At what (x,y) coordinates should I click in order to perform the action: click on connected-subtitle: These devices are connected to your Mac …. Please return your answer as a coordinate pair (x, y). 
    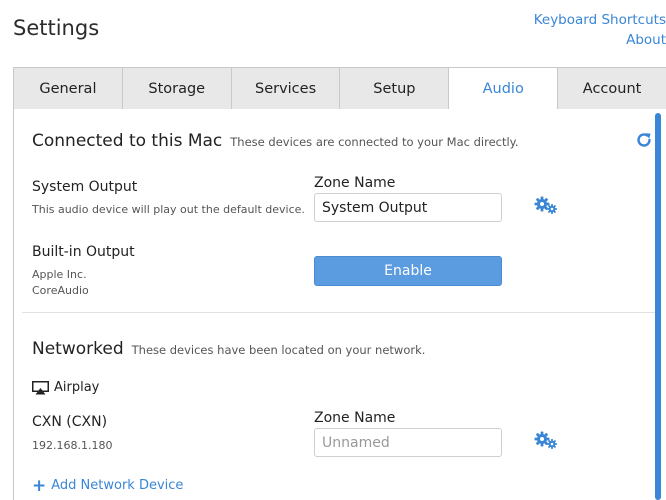
    Looking at the image, I should click on (374, 142).